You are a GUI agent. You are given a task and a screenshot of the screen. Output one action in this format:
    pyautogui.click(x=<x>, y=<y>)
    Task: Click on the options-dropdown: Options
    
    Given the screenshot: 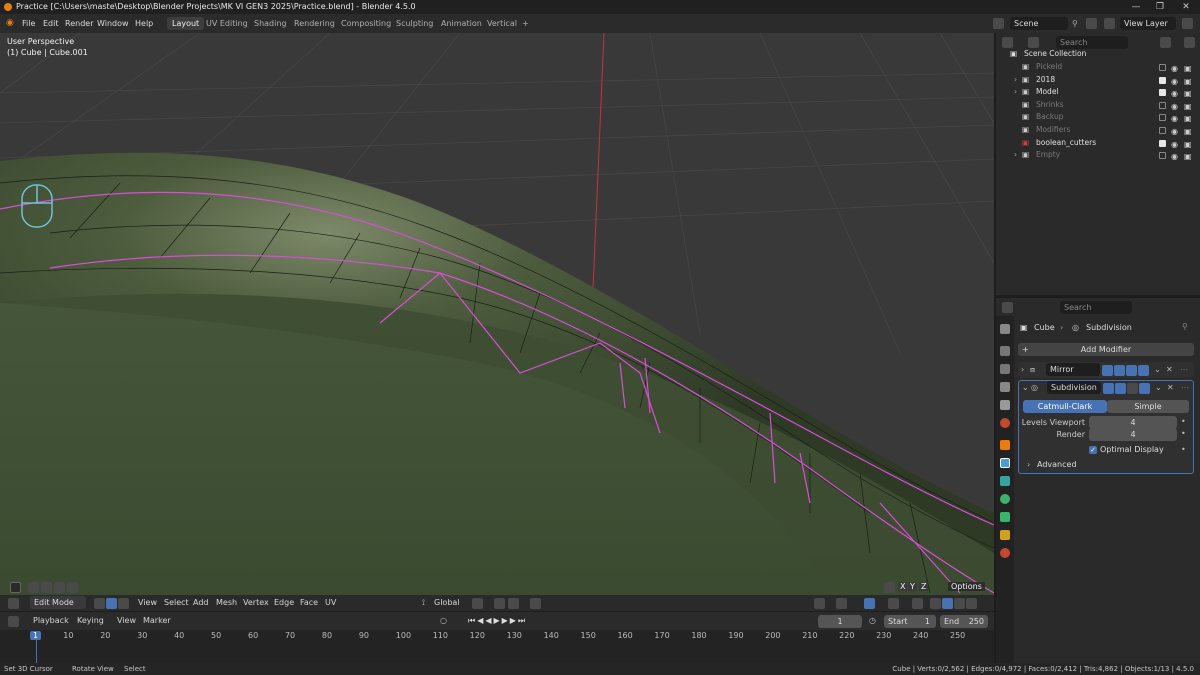 What is the action you would take?
    pyautogui.click(x=966, y=586)
    